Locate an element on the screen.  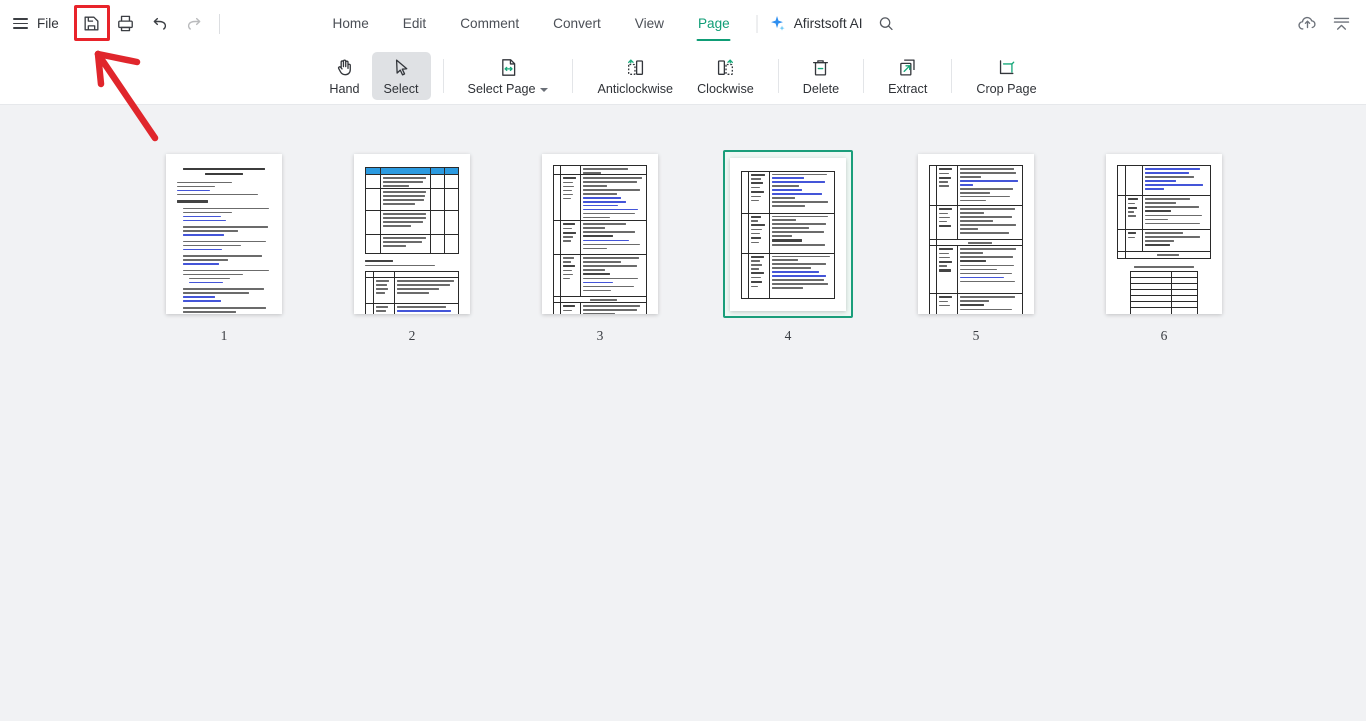
tab-edit: Edit is located at coordinates (414, 23).